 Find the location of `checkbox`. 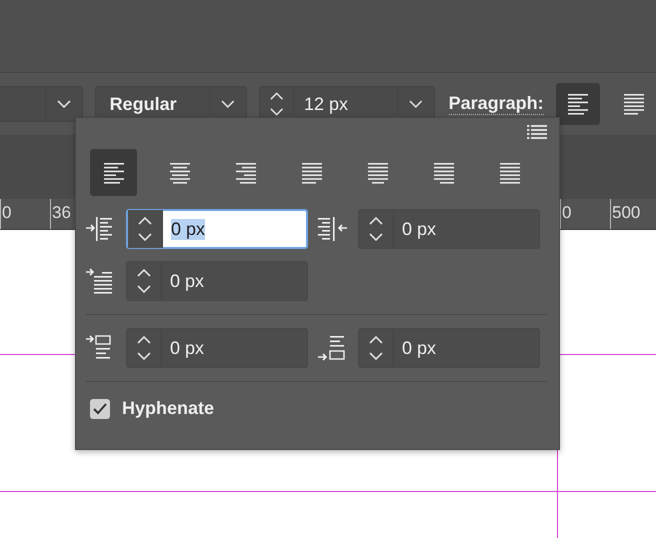

checkbox is located at coordinates (100, 408).